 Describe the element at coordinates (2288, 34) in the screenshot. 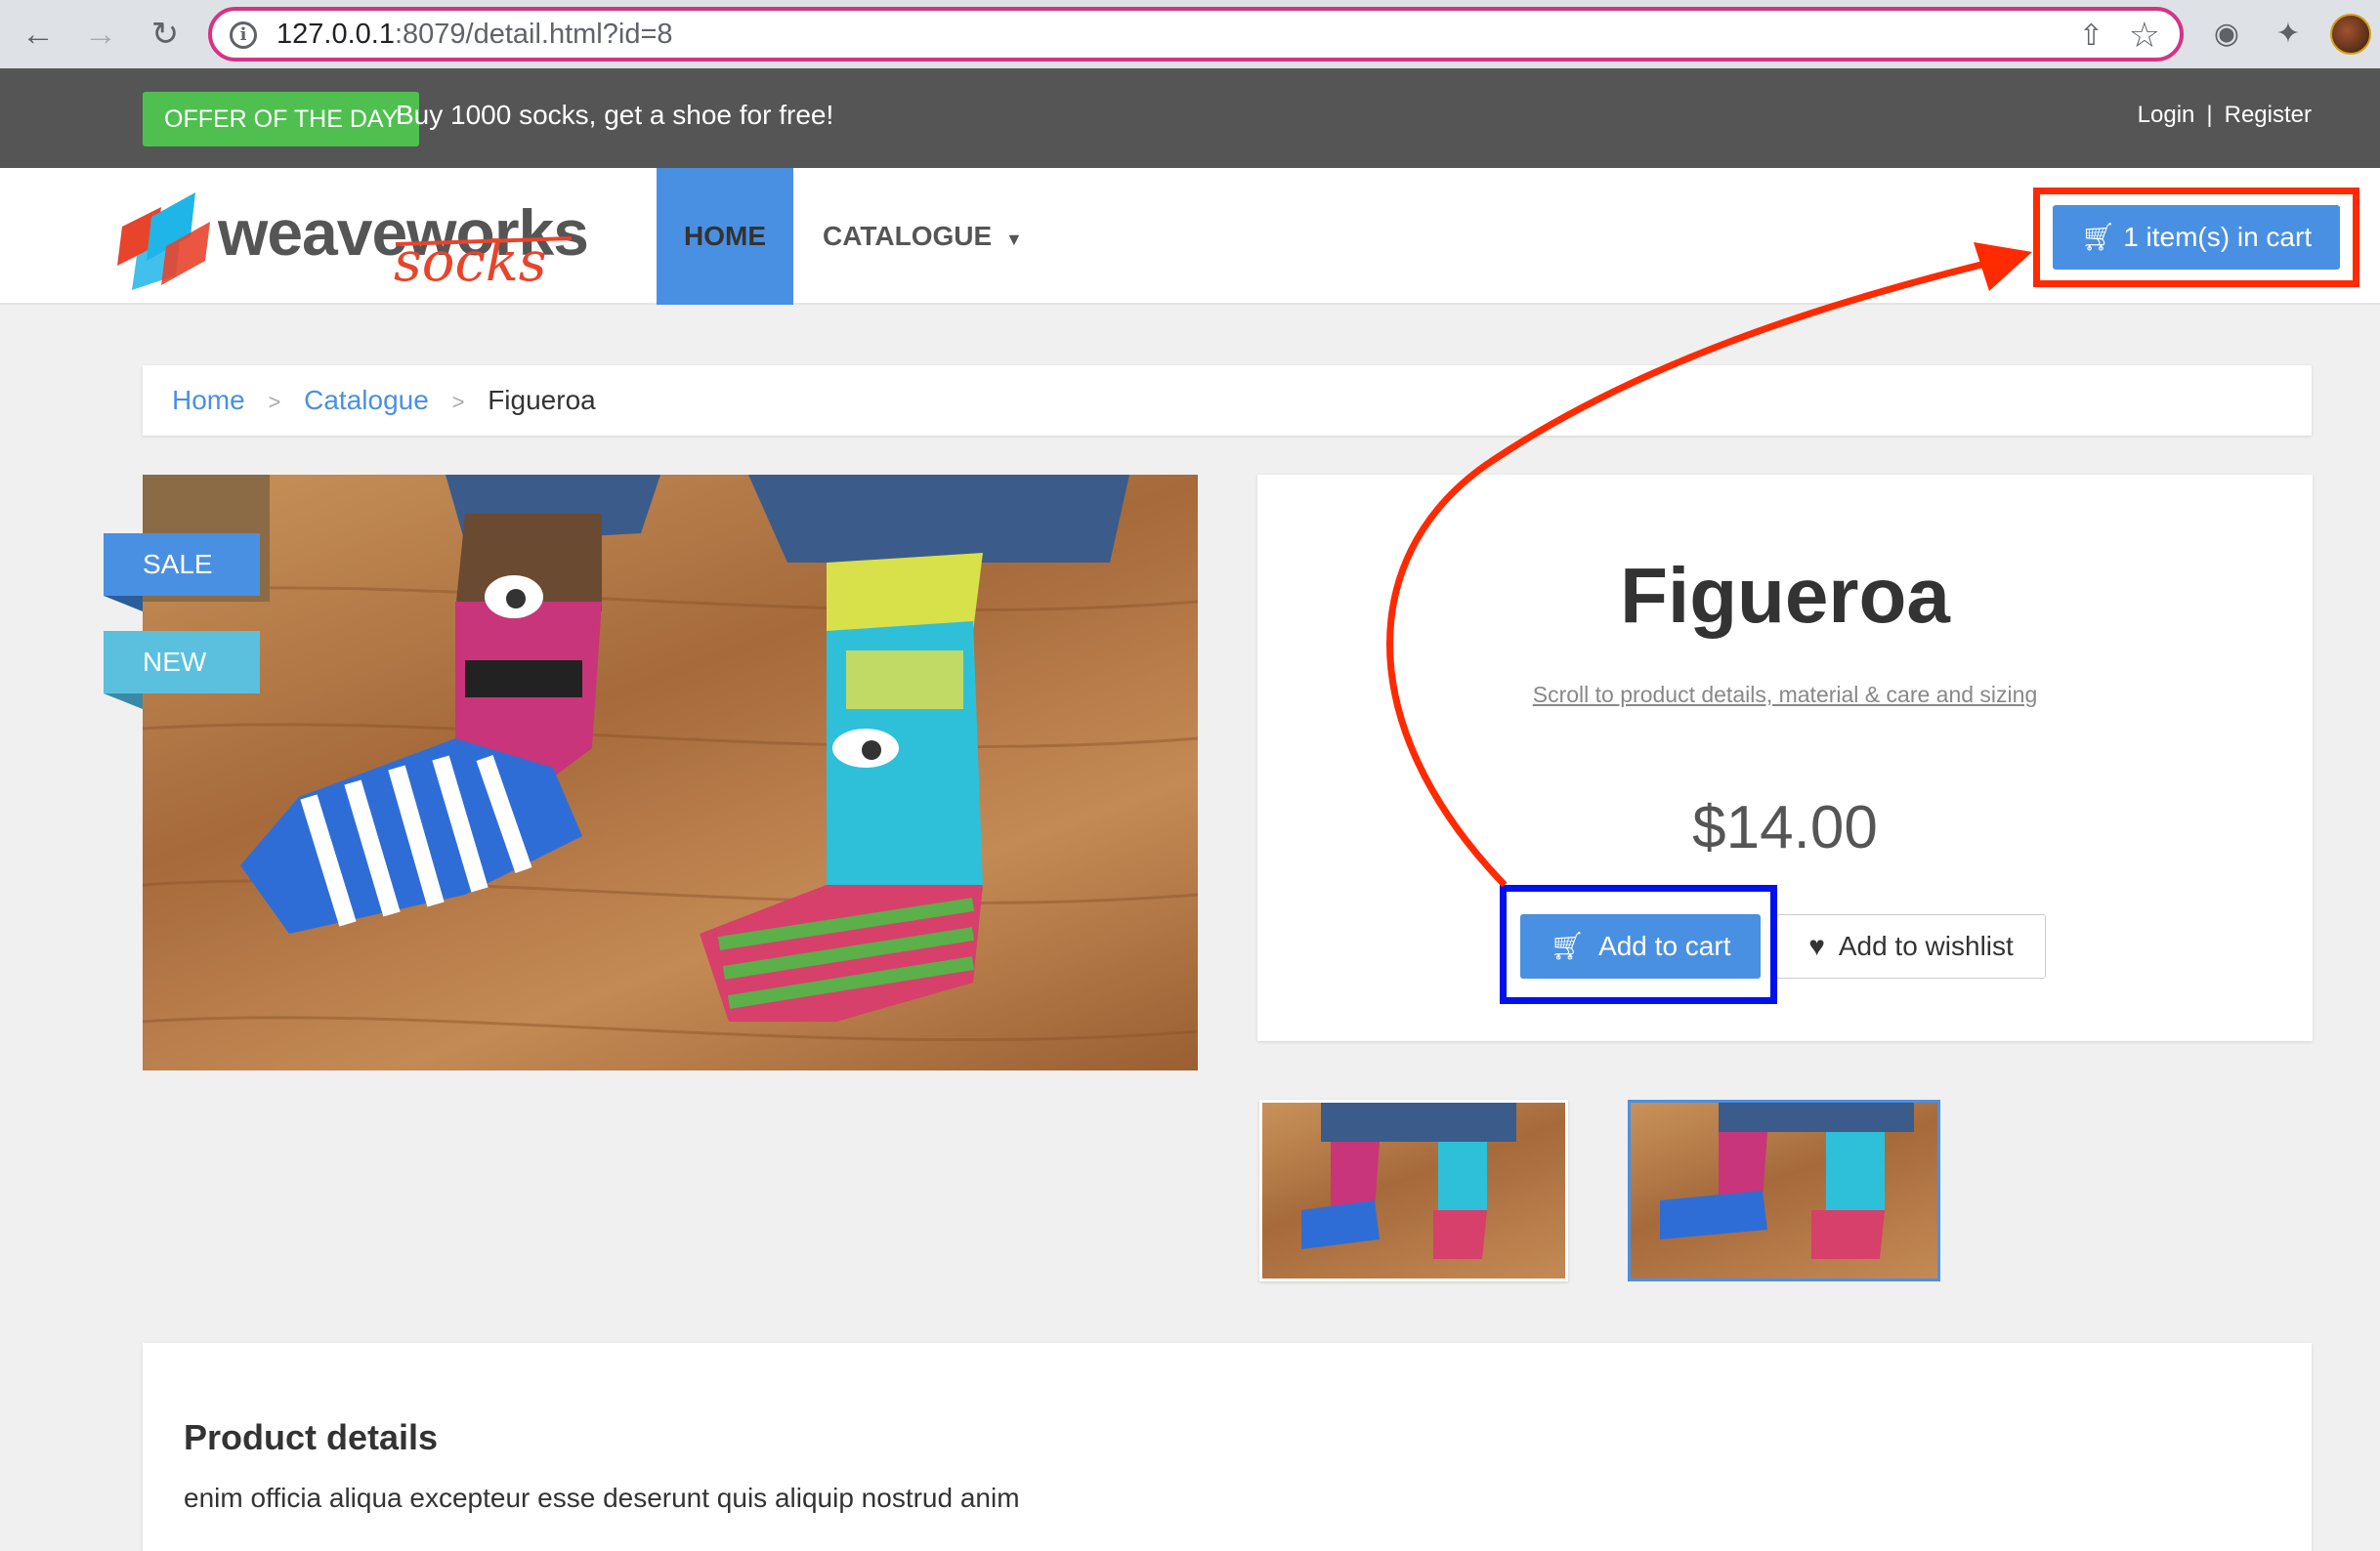

I see `puzzle-extensions-icon: ✦` at that location.